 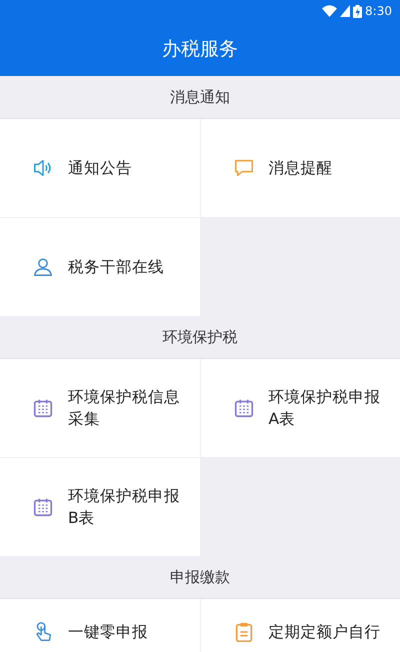 I want to click on wifi-icon, so click(x=330, y=11).